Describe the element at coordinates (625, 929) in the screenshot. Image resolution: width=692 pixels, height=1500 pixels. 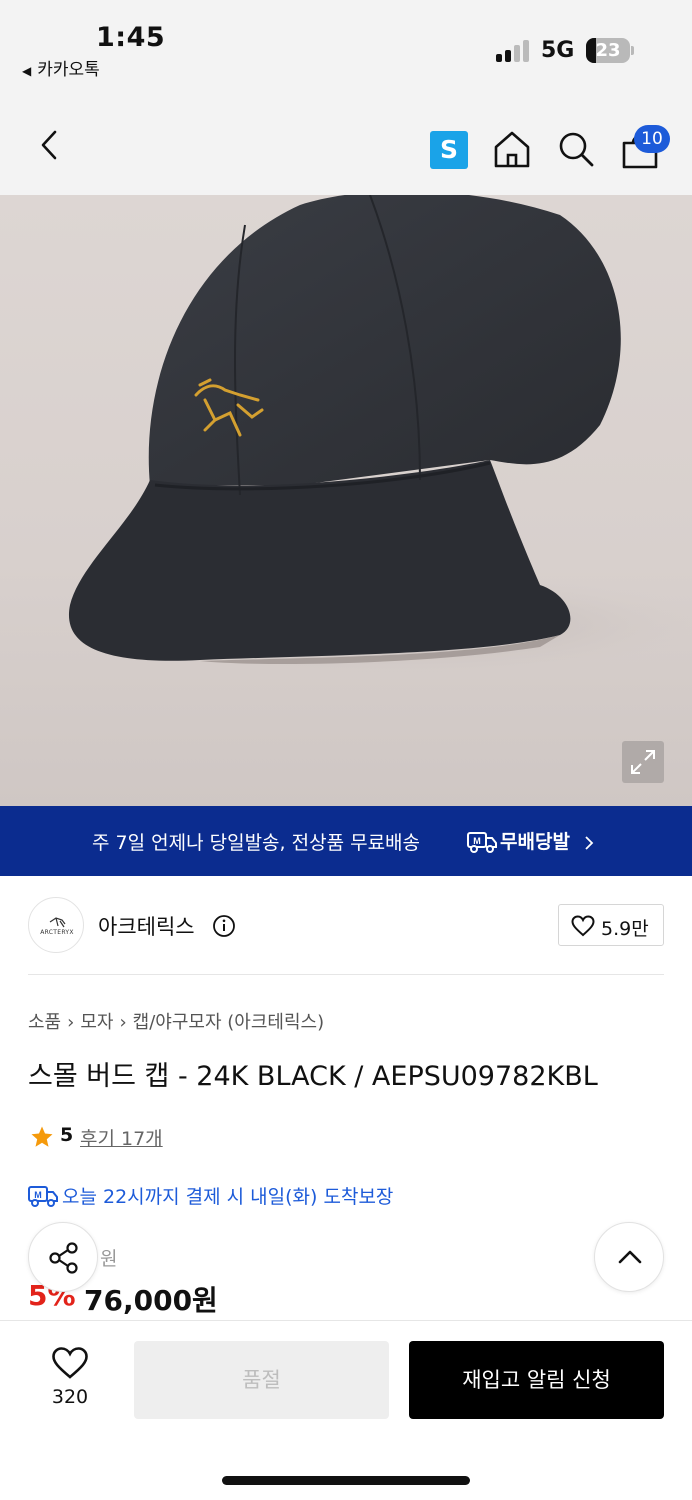
I see `brand-like-count: 5.9만` at that location.